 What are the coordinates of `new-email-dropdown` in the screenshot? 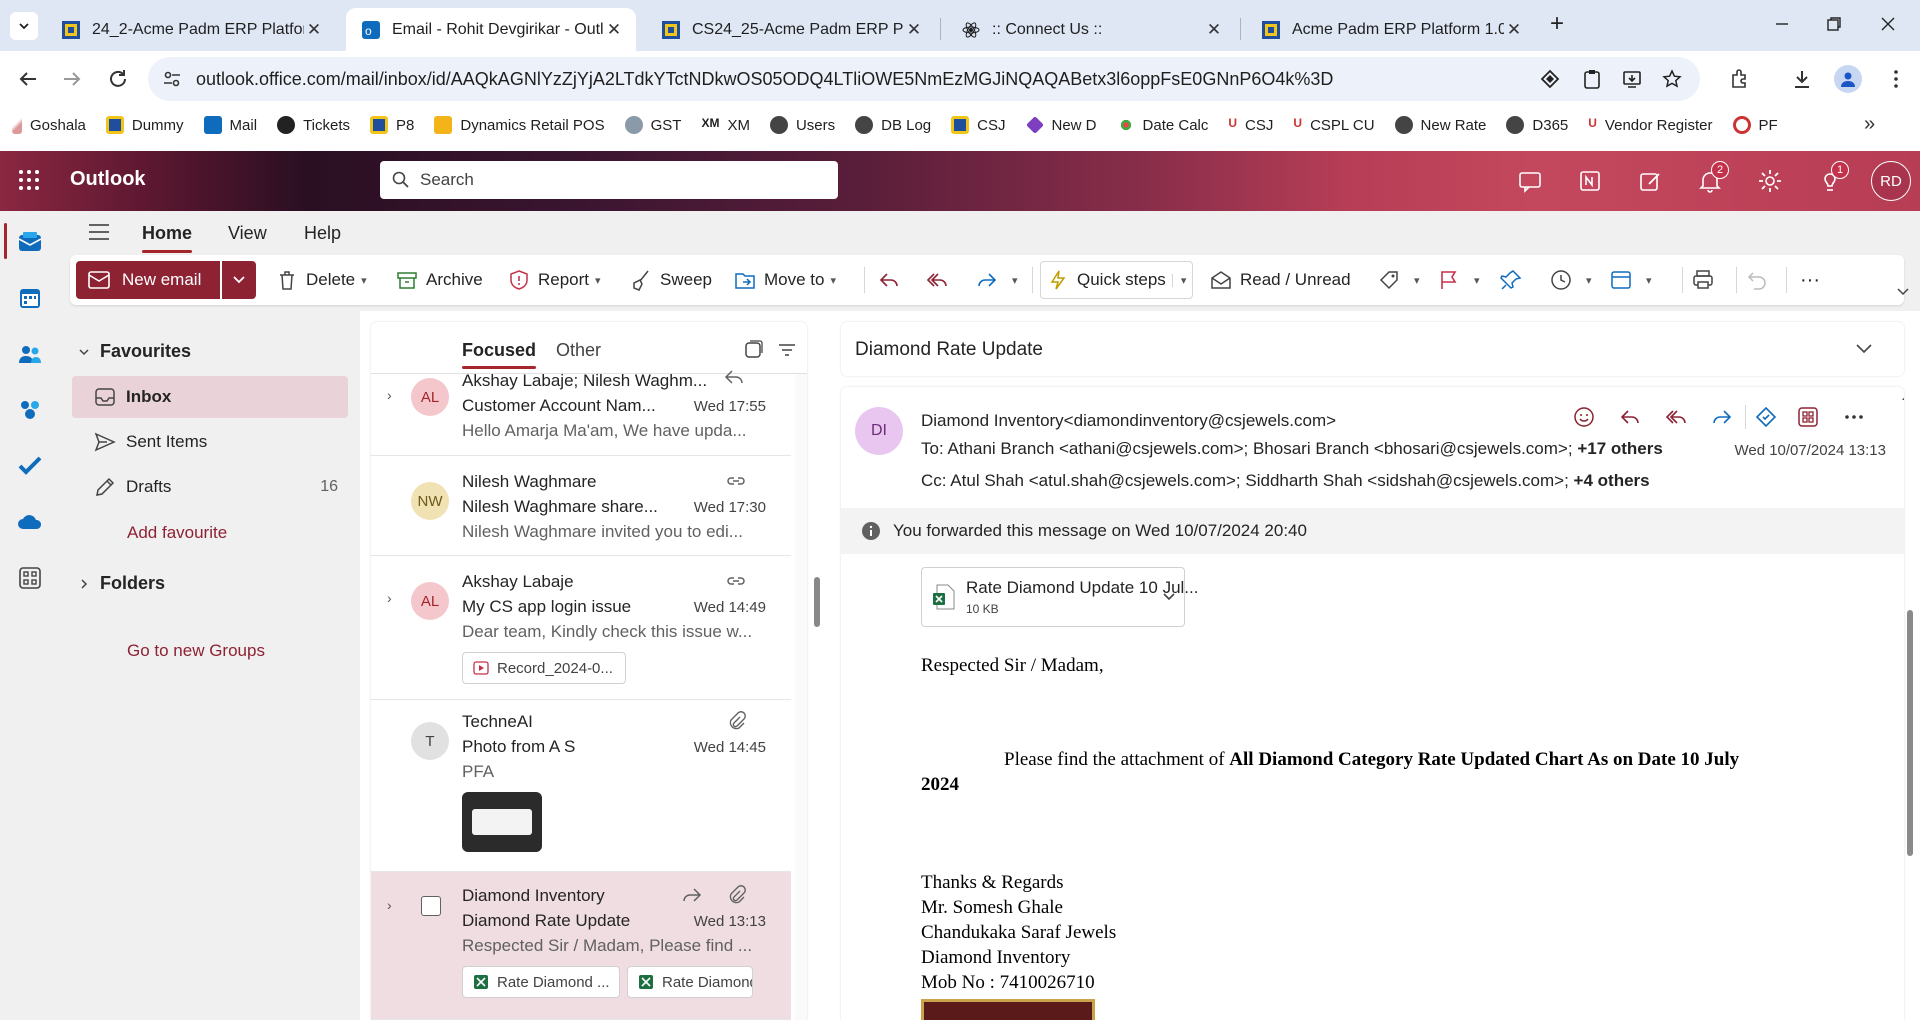 It's located at (239, 280).